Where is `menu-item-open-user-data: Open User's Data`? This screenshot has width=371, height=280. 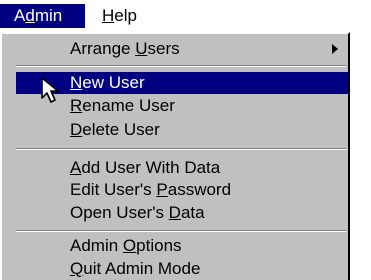 menu-item-open-user-data: Open User's Data is located at coordinates (185, 213).